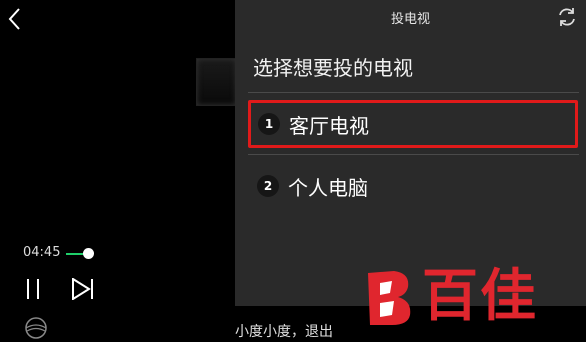 This screenshot has width=586, height=342. Describe the element at coordinates (216, 82) in the screenshot. I see `video-thumbnail` at that location.